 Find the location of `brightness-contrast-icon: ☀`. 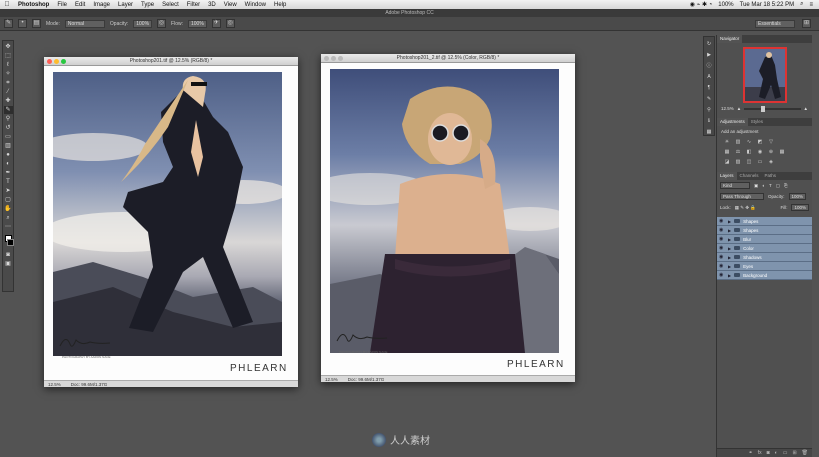

brightness-contrast-icon: ☀ is located at coordinates (727, 142).